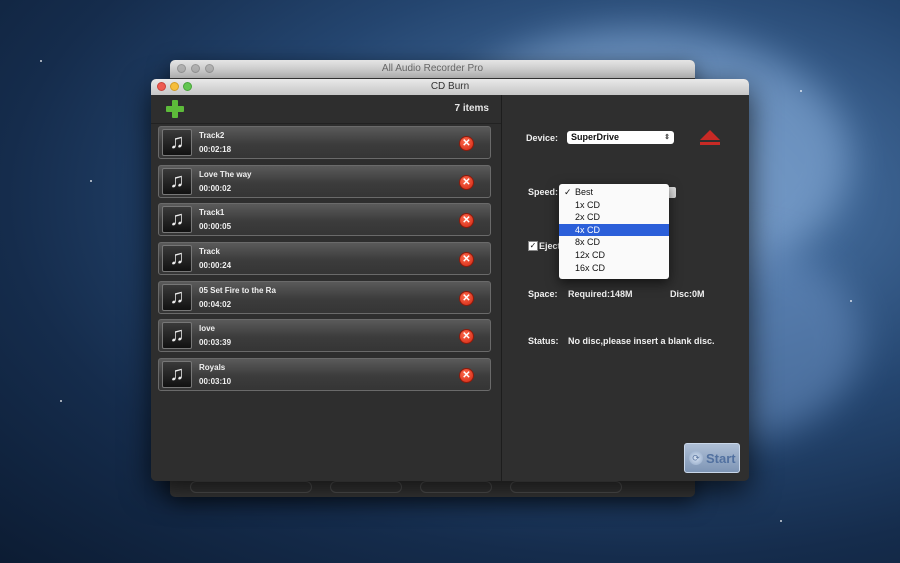 This screenshot has height=563, width=900. Describe the element at coordinates (207, 328) in the screenshot. I see `track-name: love` at that location.